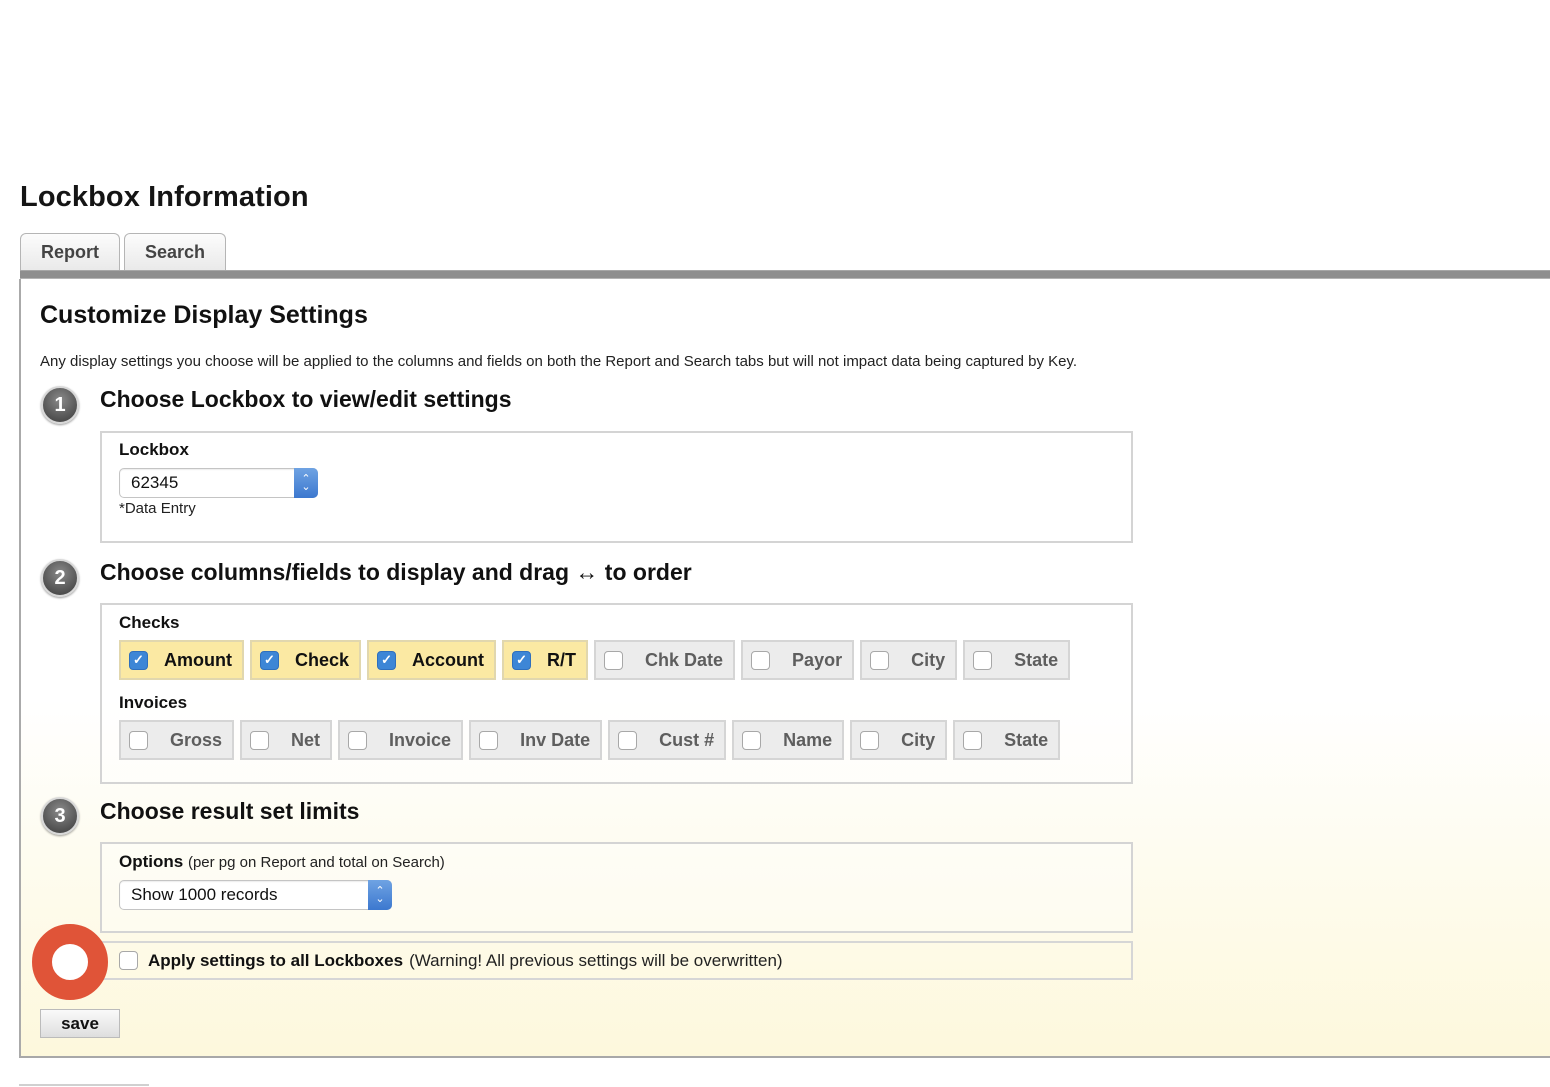 This screenshot has width=1550, height=1087. I want to click on section-title: Customize Display Settings, so click(204, 315).